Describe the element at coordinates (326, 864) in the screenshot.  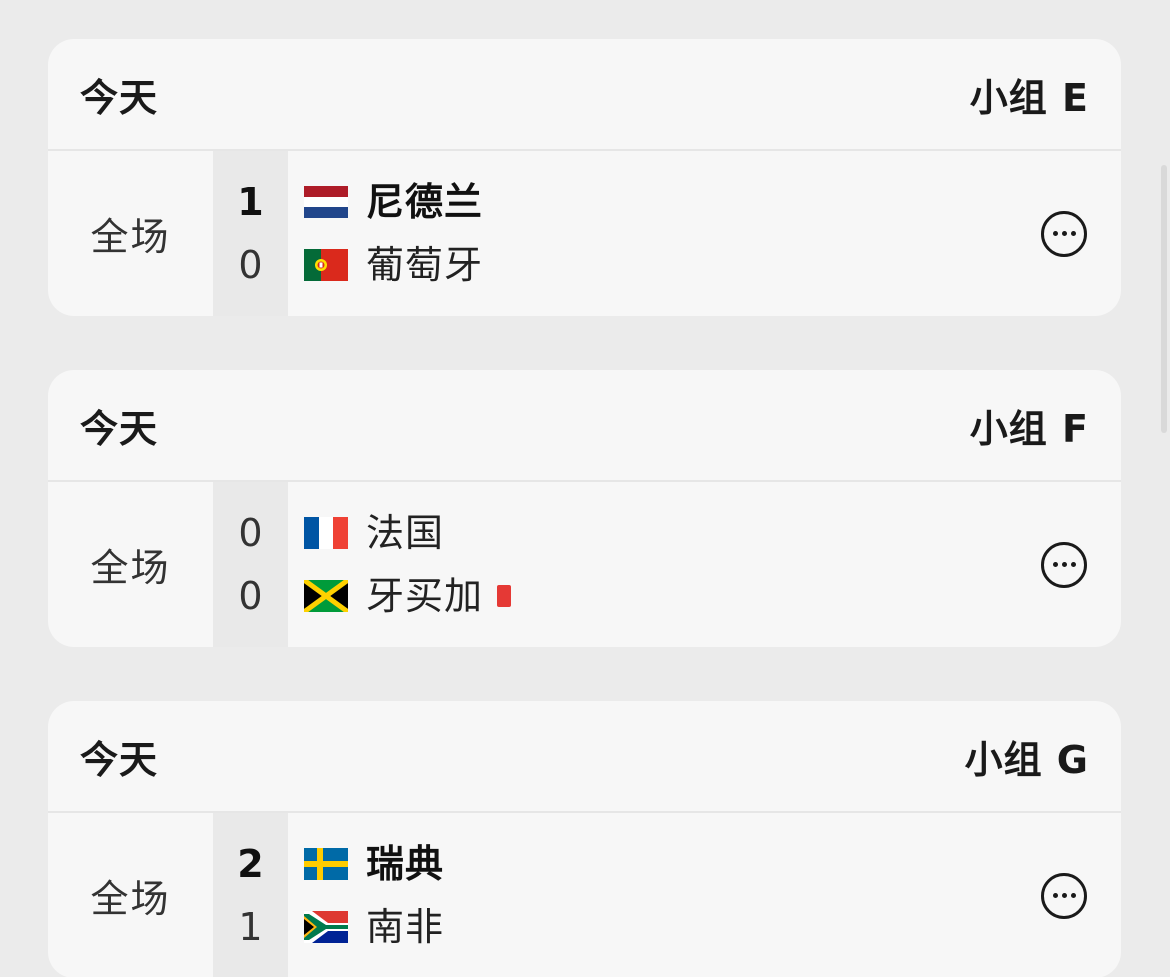
I see `sweden-flag-icon` at that location.